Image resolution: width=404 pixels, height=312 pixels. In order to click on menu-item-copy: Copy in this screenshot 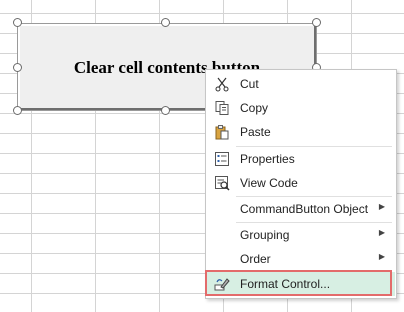, I will do `click(301, 108)`.